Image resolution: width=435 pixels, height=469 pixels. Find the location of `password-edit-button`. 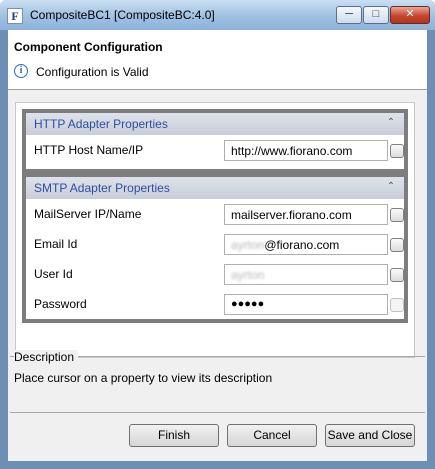

password-edit-button is located at coordinates (397, 305).